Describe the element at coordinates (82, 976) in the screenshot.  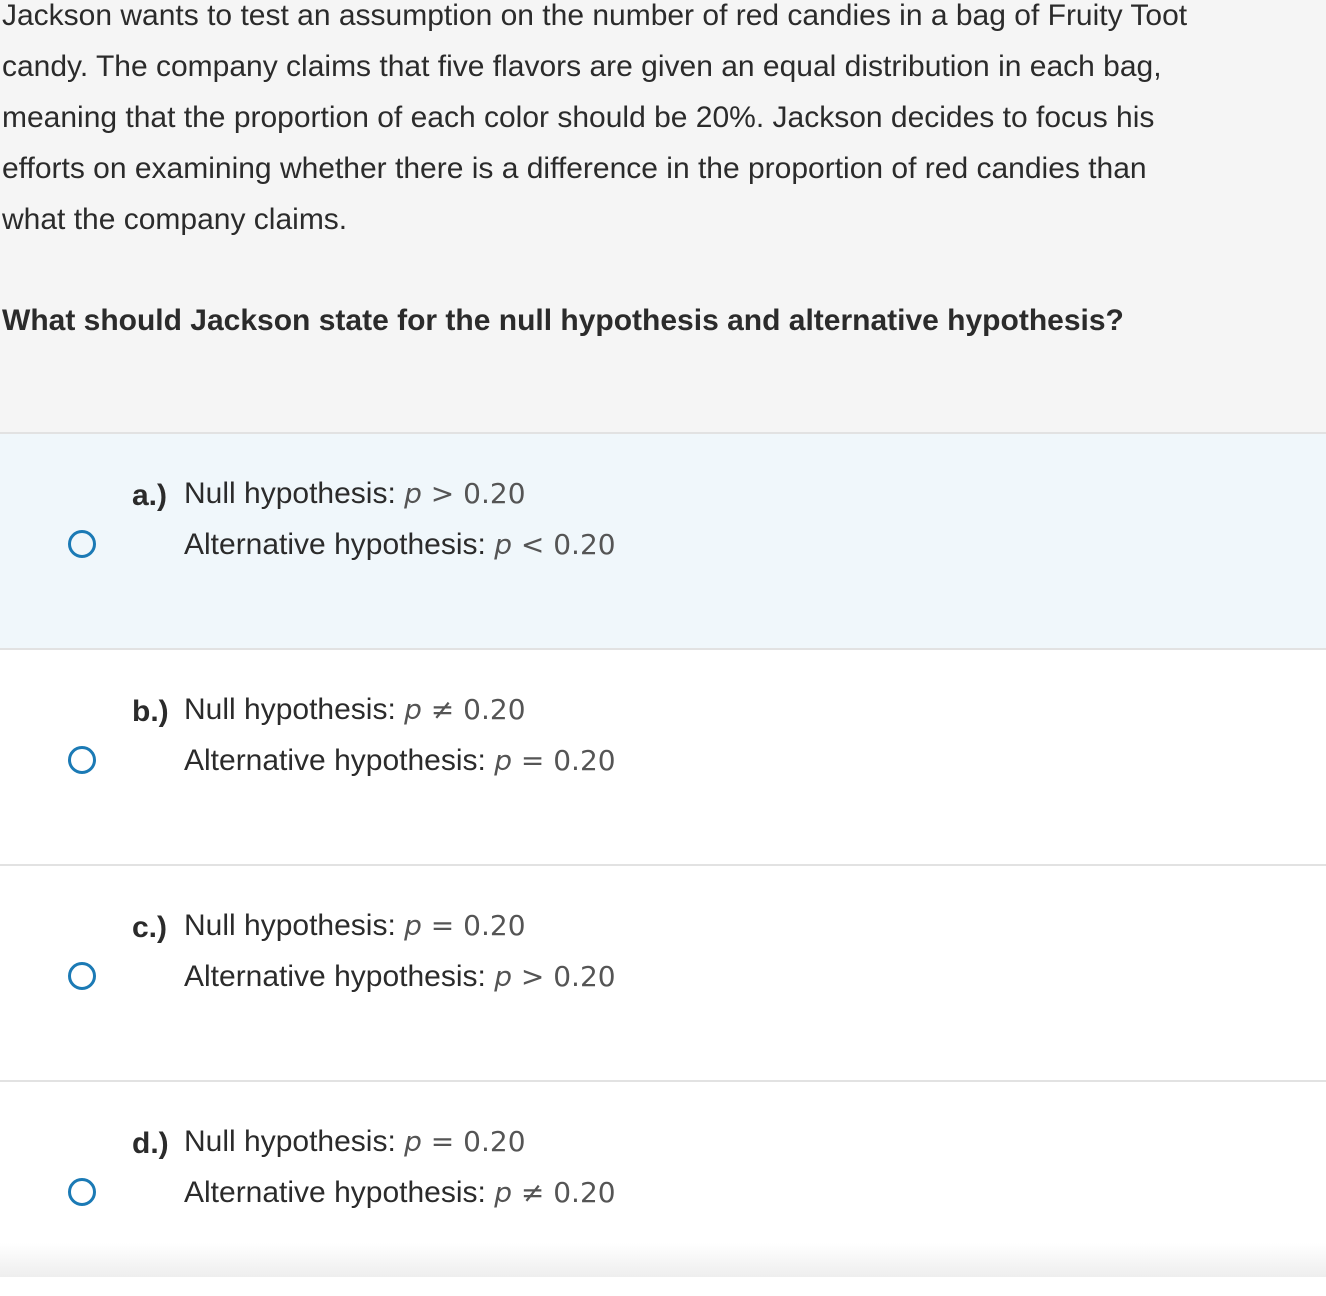
I see `radio-button-c` at that location.